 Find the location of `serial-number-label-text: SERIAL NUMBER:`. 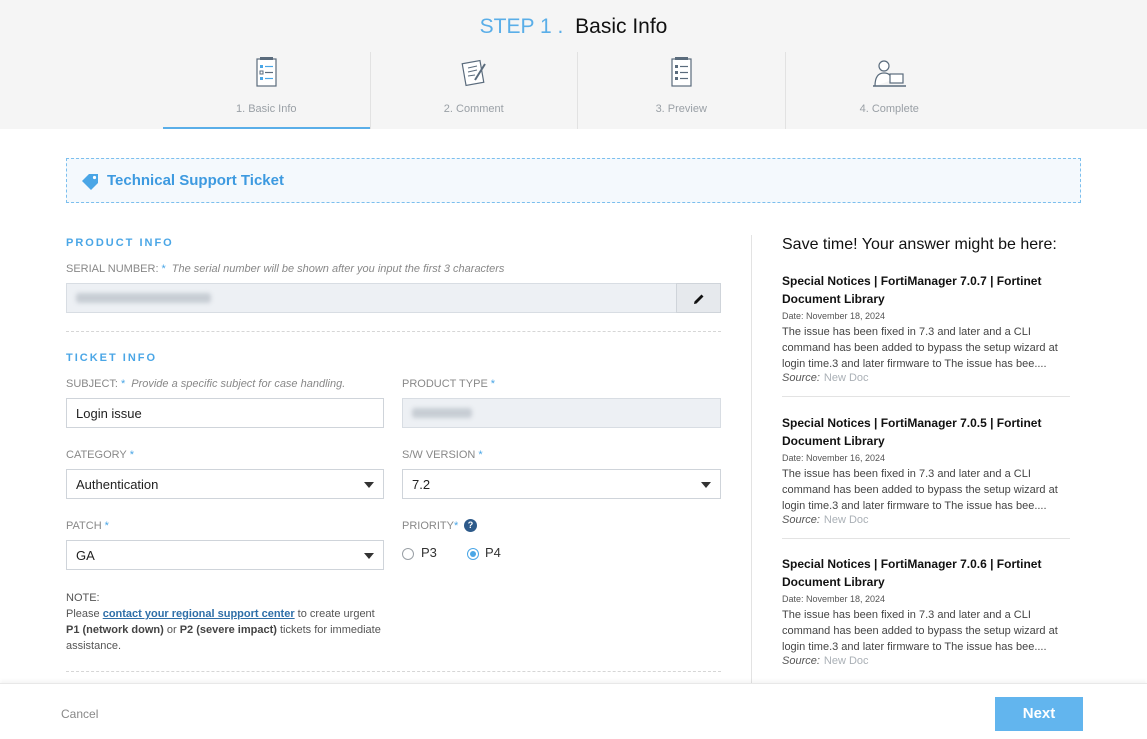

serial-number-label-text: SERIAL NUMBER: is located at coordinates (112, 269).